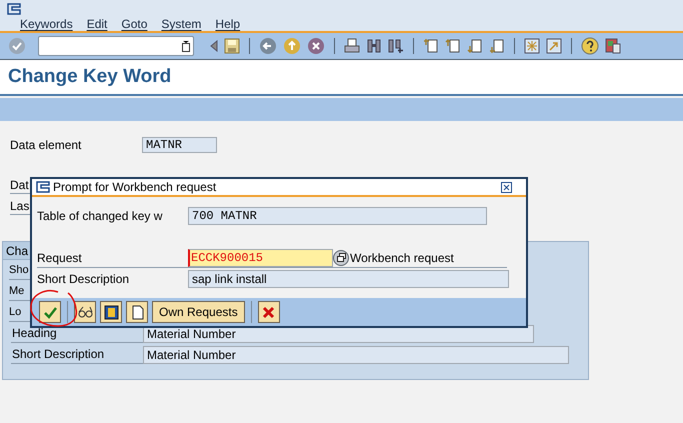 The width and height of the screenshot is (683, 423). Describe the element at coordinates (85, 312) in the screenshot. I see `display-button` at that location.